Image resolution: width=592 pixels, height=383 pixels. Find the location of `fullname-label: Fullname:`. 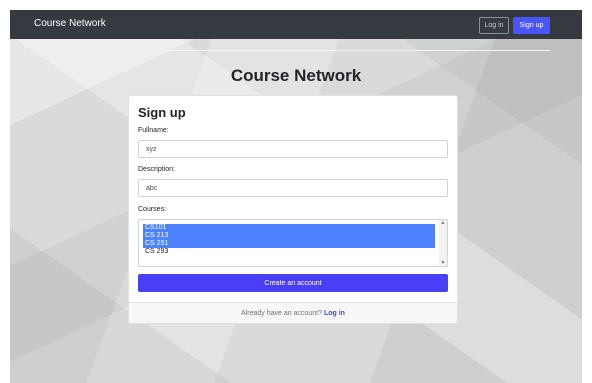

fullname-label: Fullname: is located at coordinates (153, 130).